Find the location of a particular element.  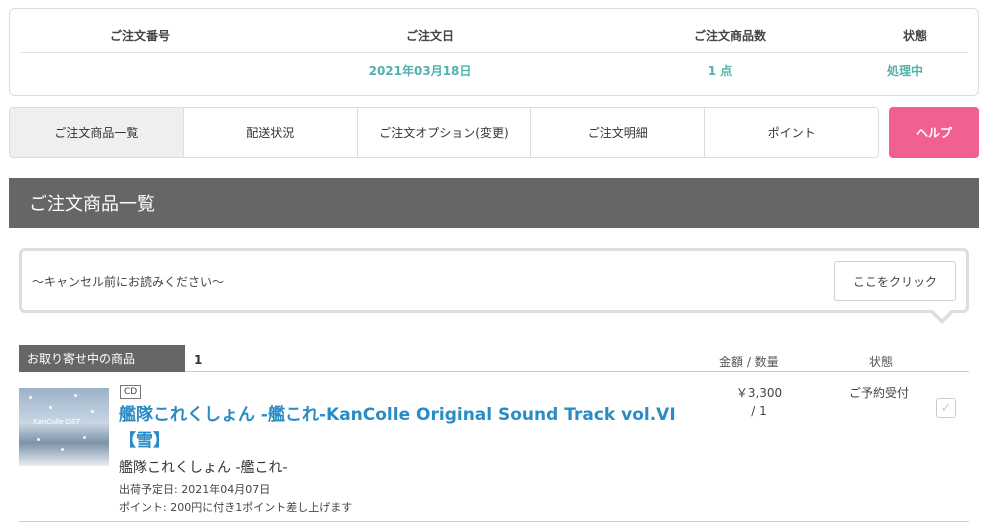

item-status-column-header: 状態 is located at coordinates (881, 362).